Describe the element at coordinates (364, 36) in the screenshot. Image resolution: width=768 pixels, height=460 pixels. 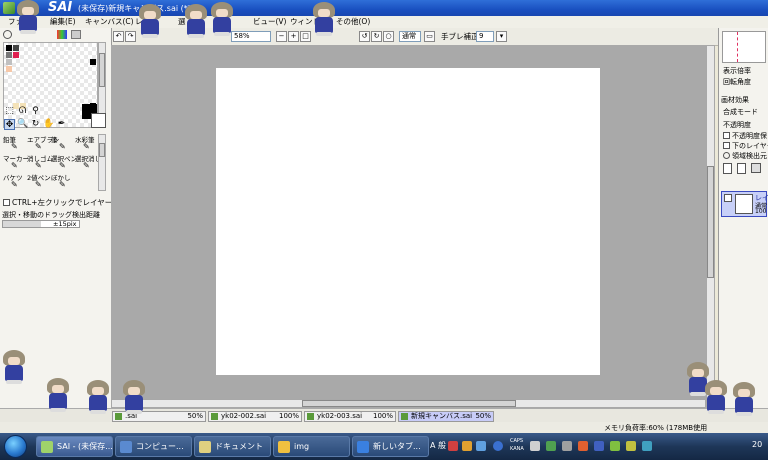
I see `rotate-left-button: ↺` at that location.